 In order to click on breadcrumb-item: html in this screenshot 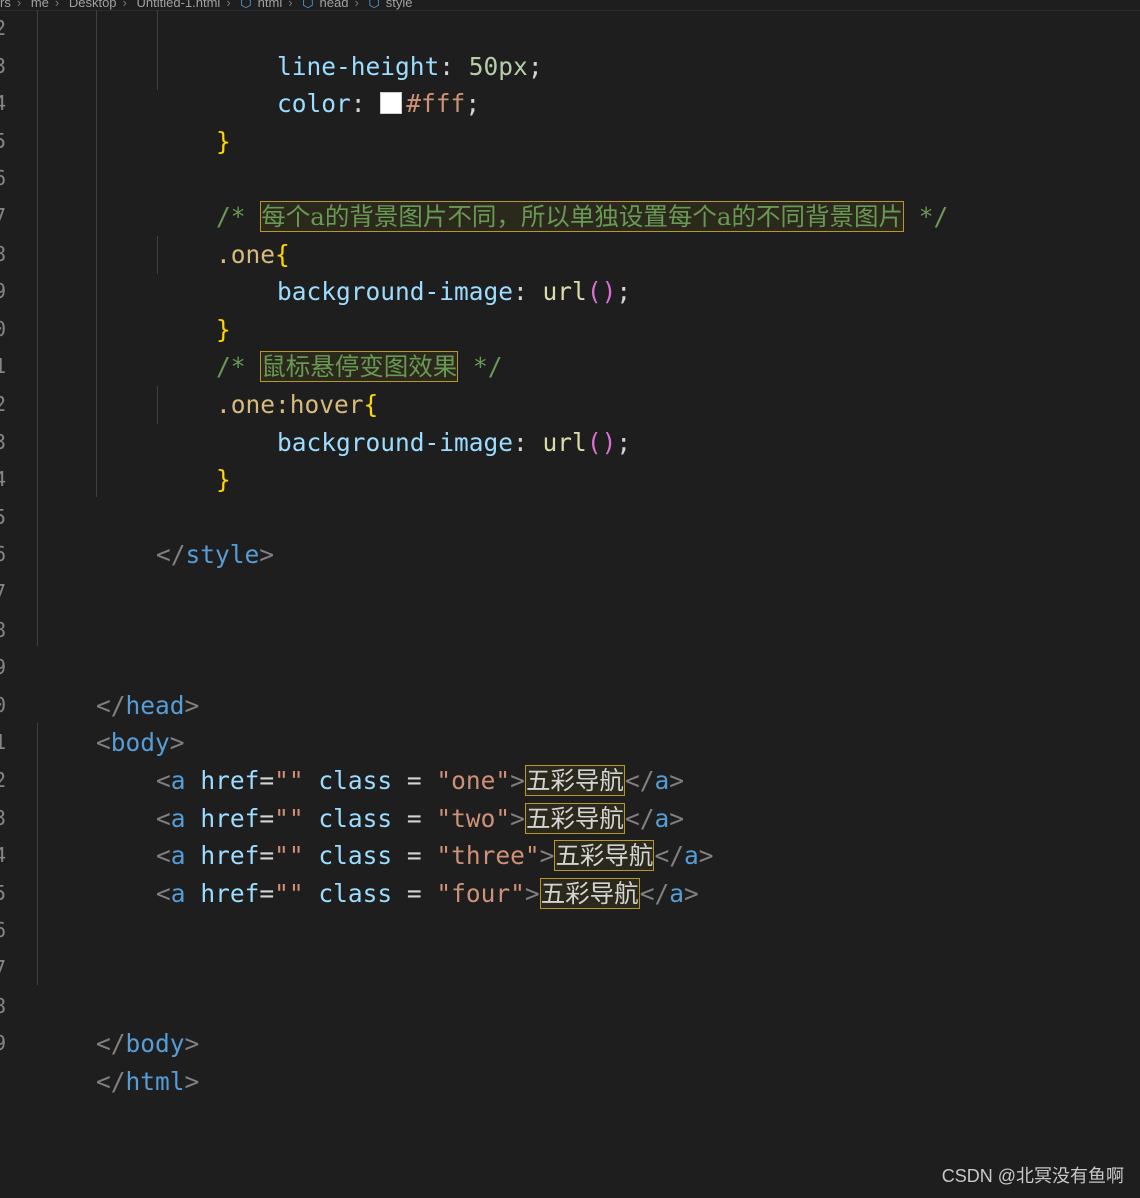, I will do `click(270, 5)`.